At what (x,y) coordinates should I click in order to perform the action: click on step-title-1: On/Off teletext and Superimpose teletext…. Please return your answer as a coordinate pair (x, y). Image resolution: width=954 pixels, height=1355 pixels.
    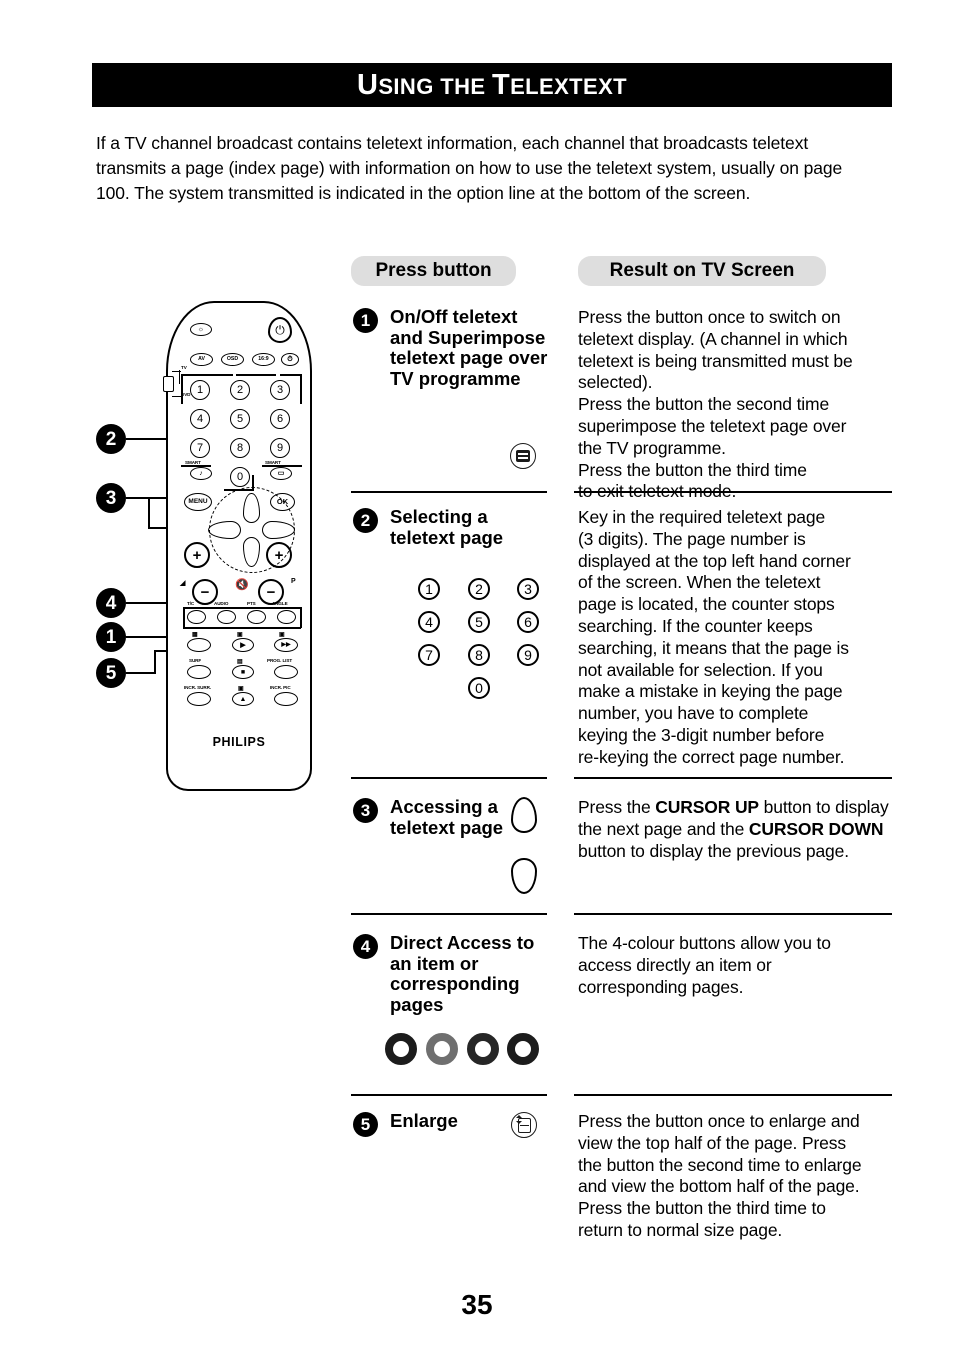
    Looking at the image, I should click on (469, 347).